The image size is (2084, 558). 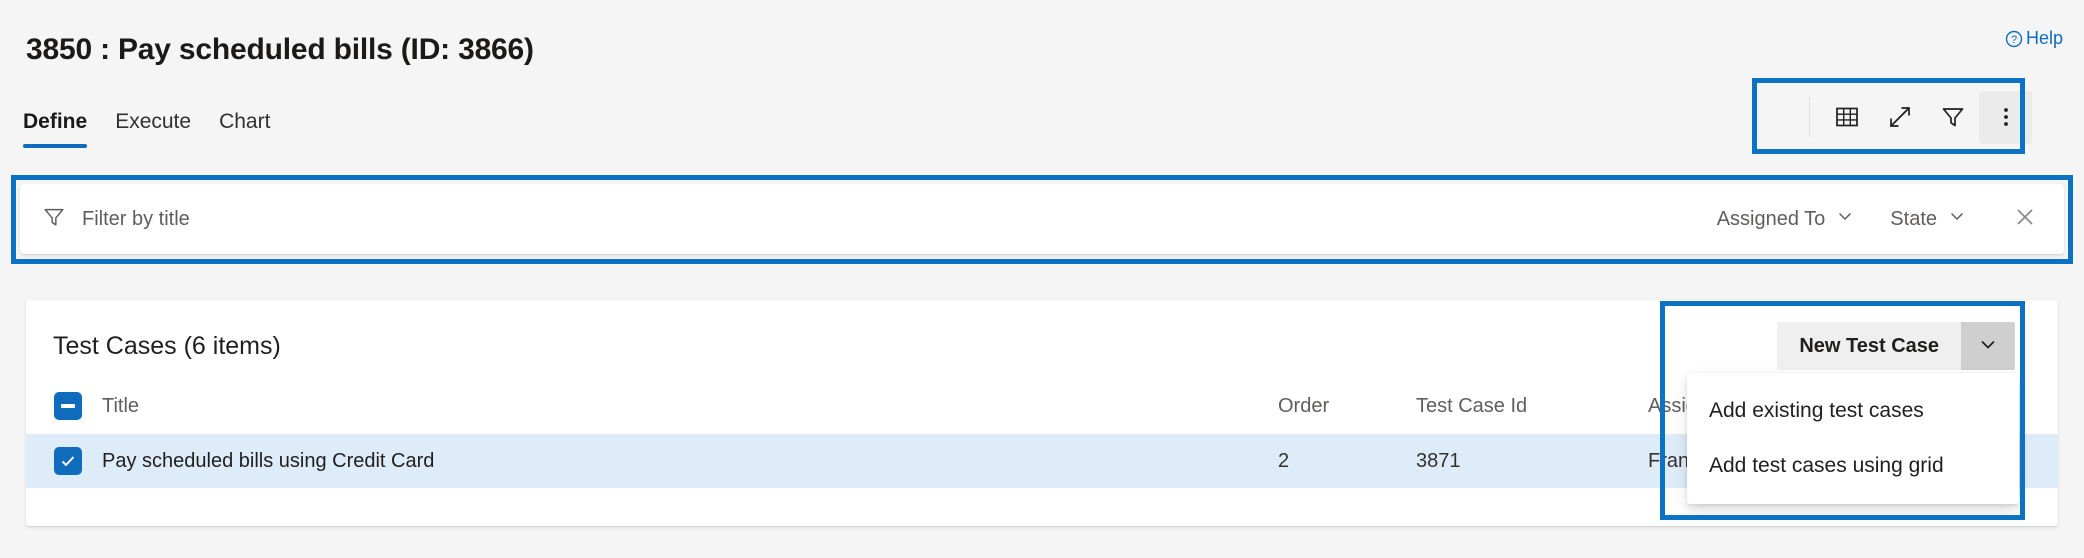 I want to click on cell-title: Pay scheduled bills using Credit Card, so click(x=268, y=460).